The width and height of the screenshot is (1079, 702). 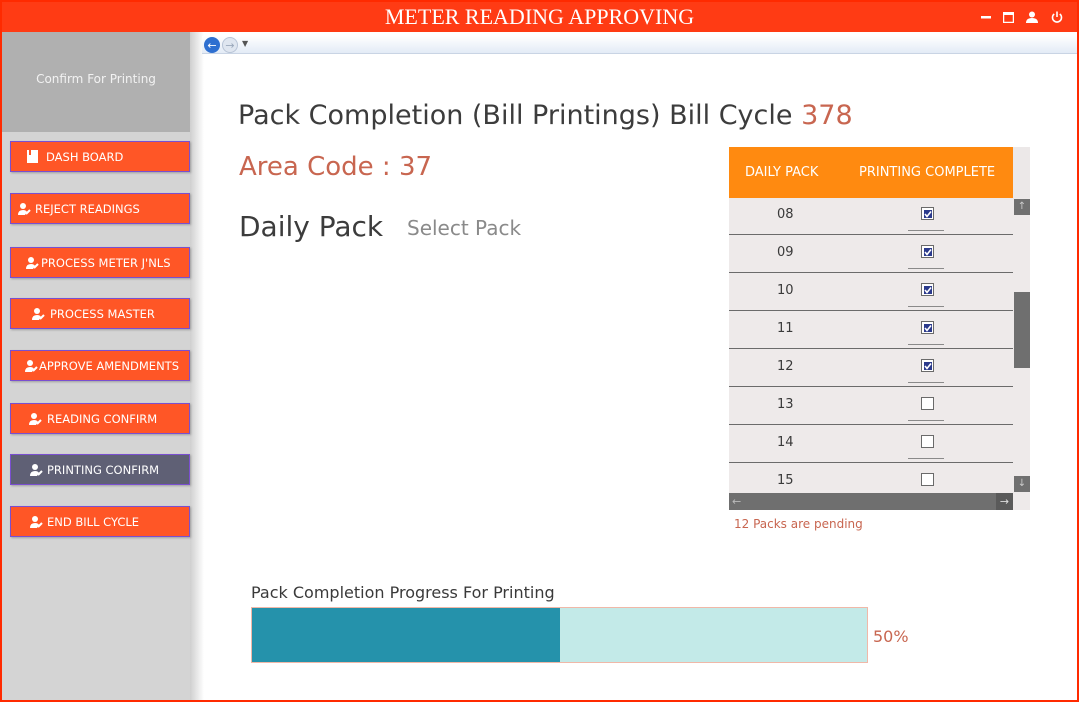 I want to click on daily-pack-cell: 14, so click(x=785, y=442).